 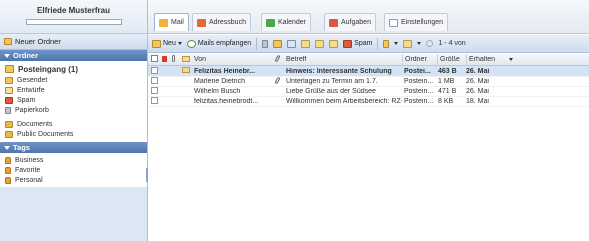 I want to click on envelope-icon, so click(x=186, y=58).